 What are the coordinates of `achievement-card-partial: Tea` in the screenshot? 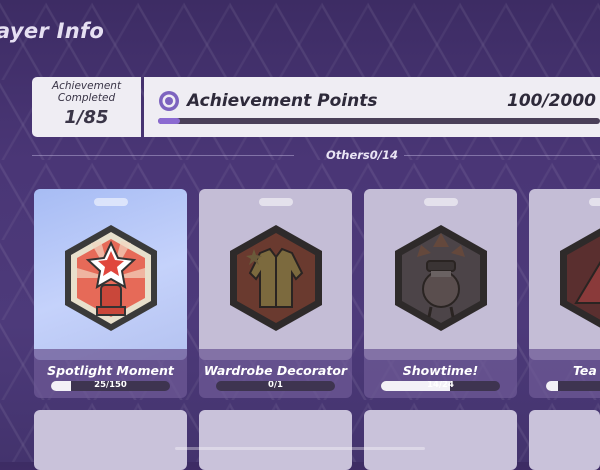 It's located at (564, 293).